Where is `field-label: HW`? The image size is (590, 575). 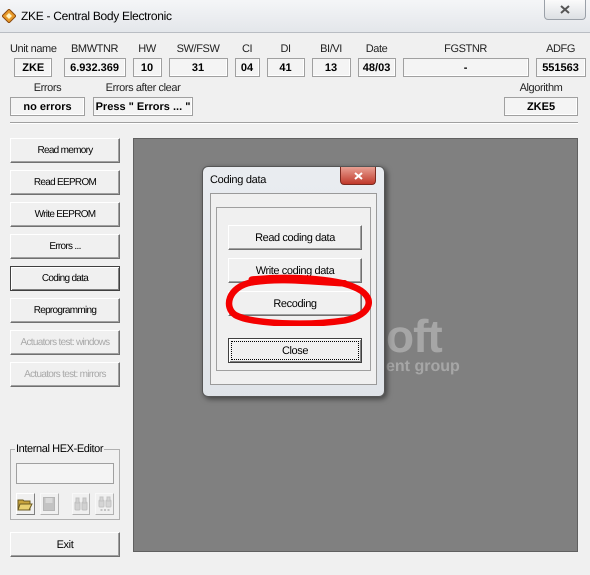
field-label: HW is located at coordinates (147, 49).